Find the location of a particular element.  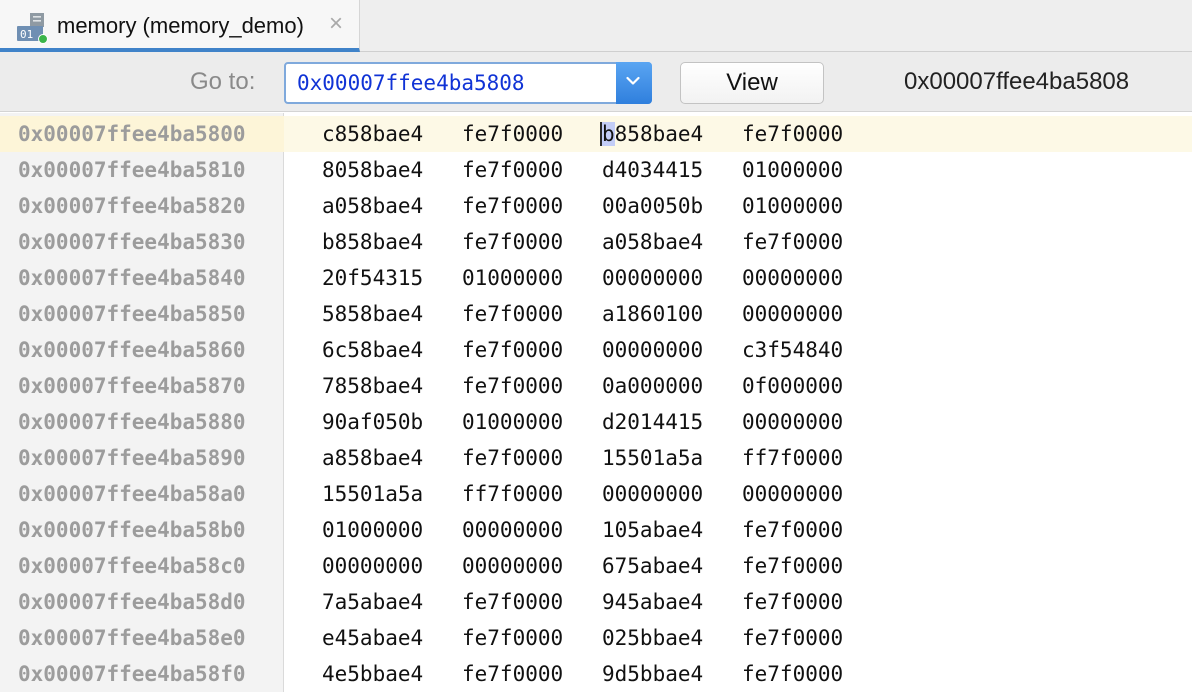

memory-word: 7a5abae4 is located at coordinates (372, 602).